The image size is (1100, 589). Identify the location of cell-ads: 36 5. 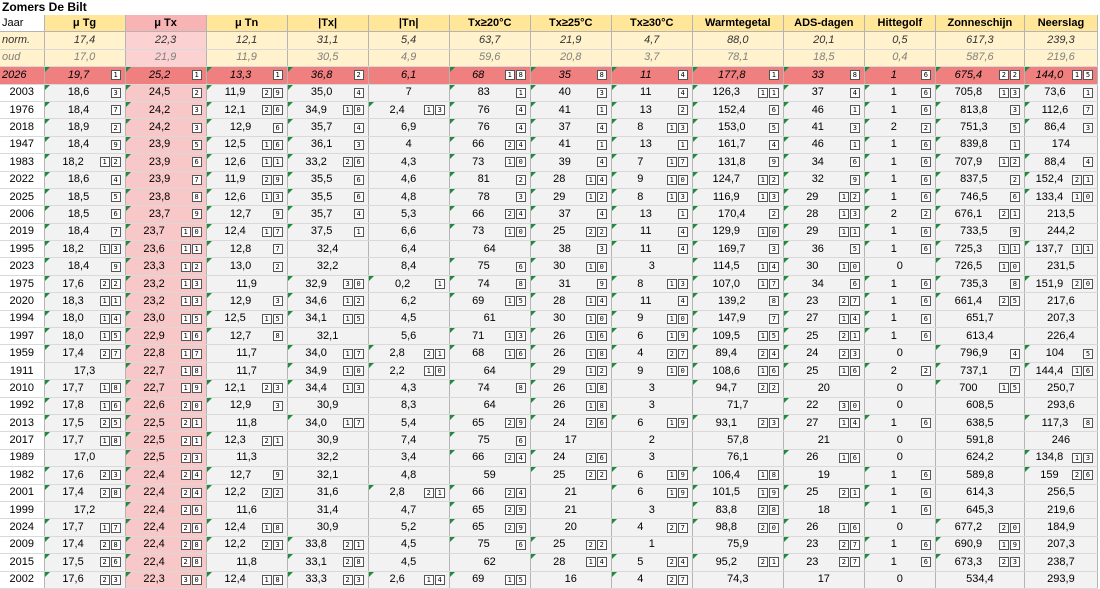
(824, 249).